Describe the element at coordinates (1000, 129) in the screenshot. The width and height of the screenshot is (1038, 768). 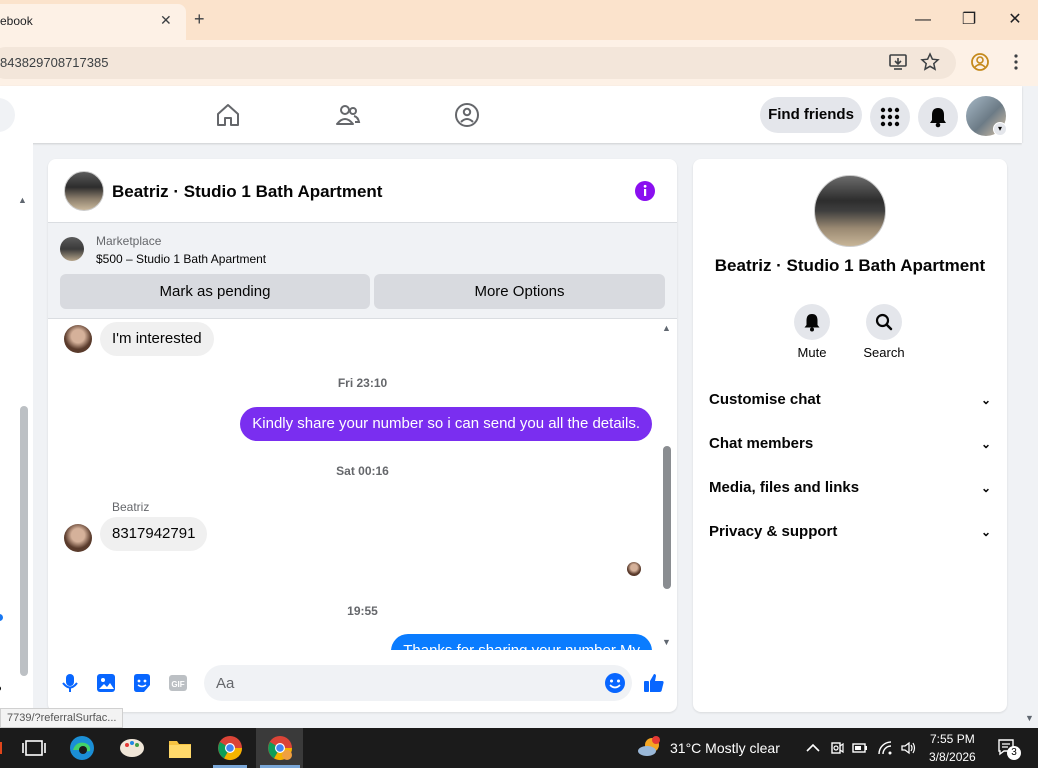
I see `account-caret-icon: ▾` at that location.